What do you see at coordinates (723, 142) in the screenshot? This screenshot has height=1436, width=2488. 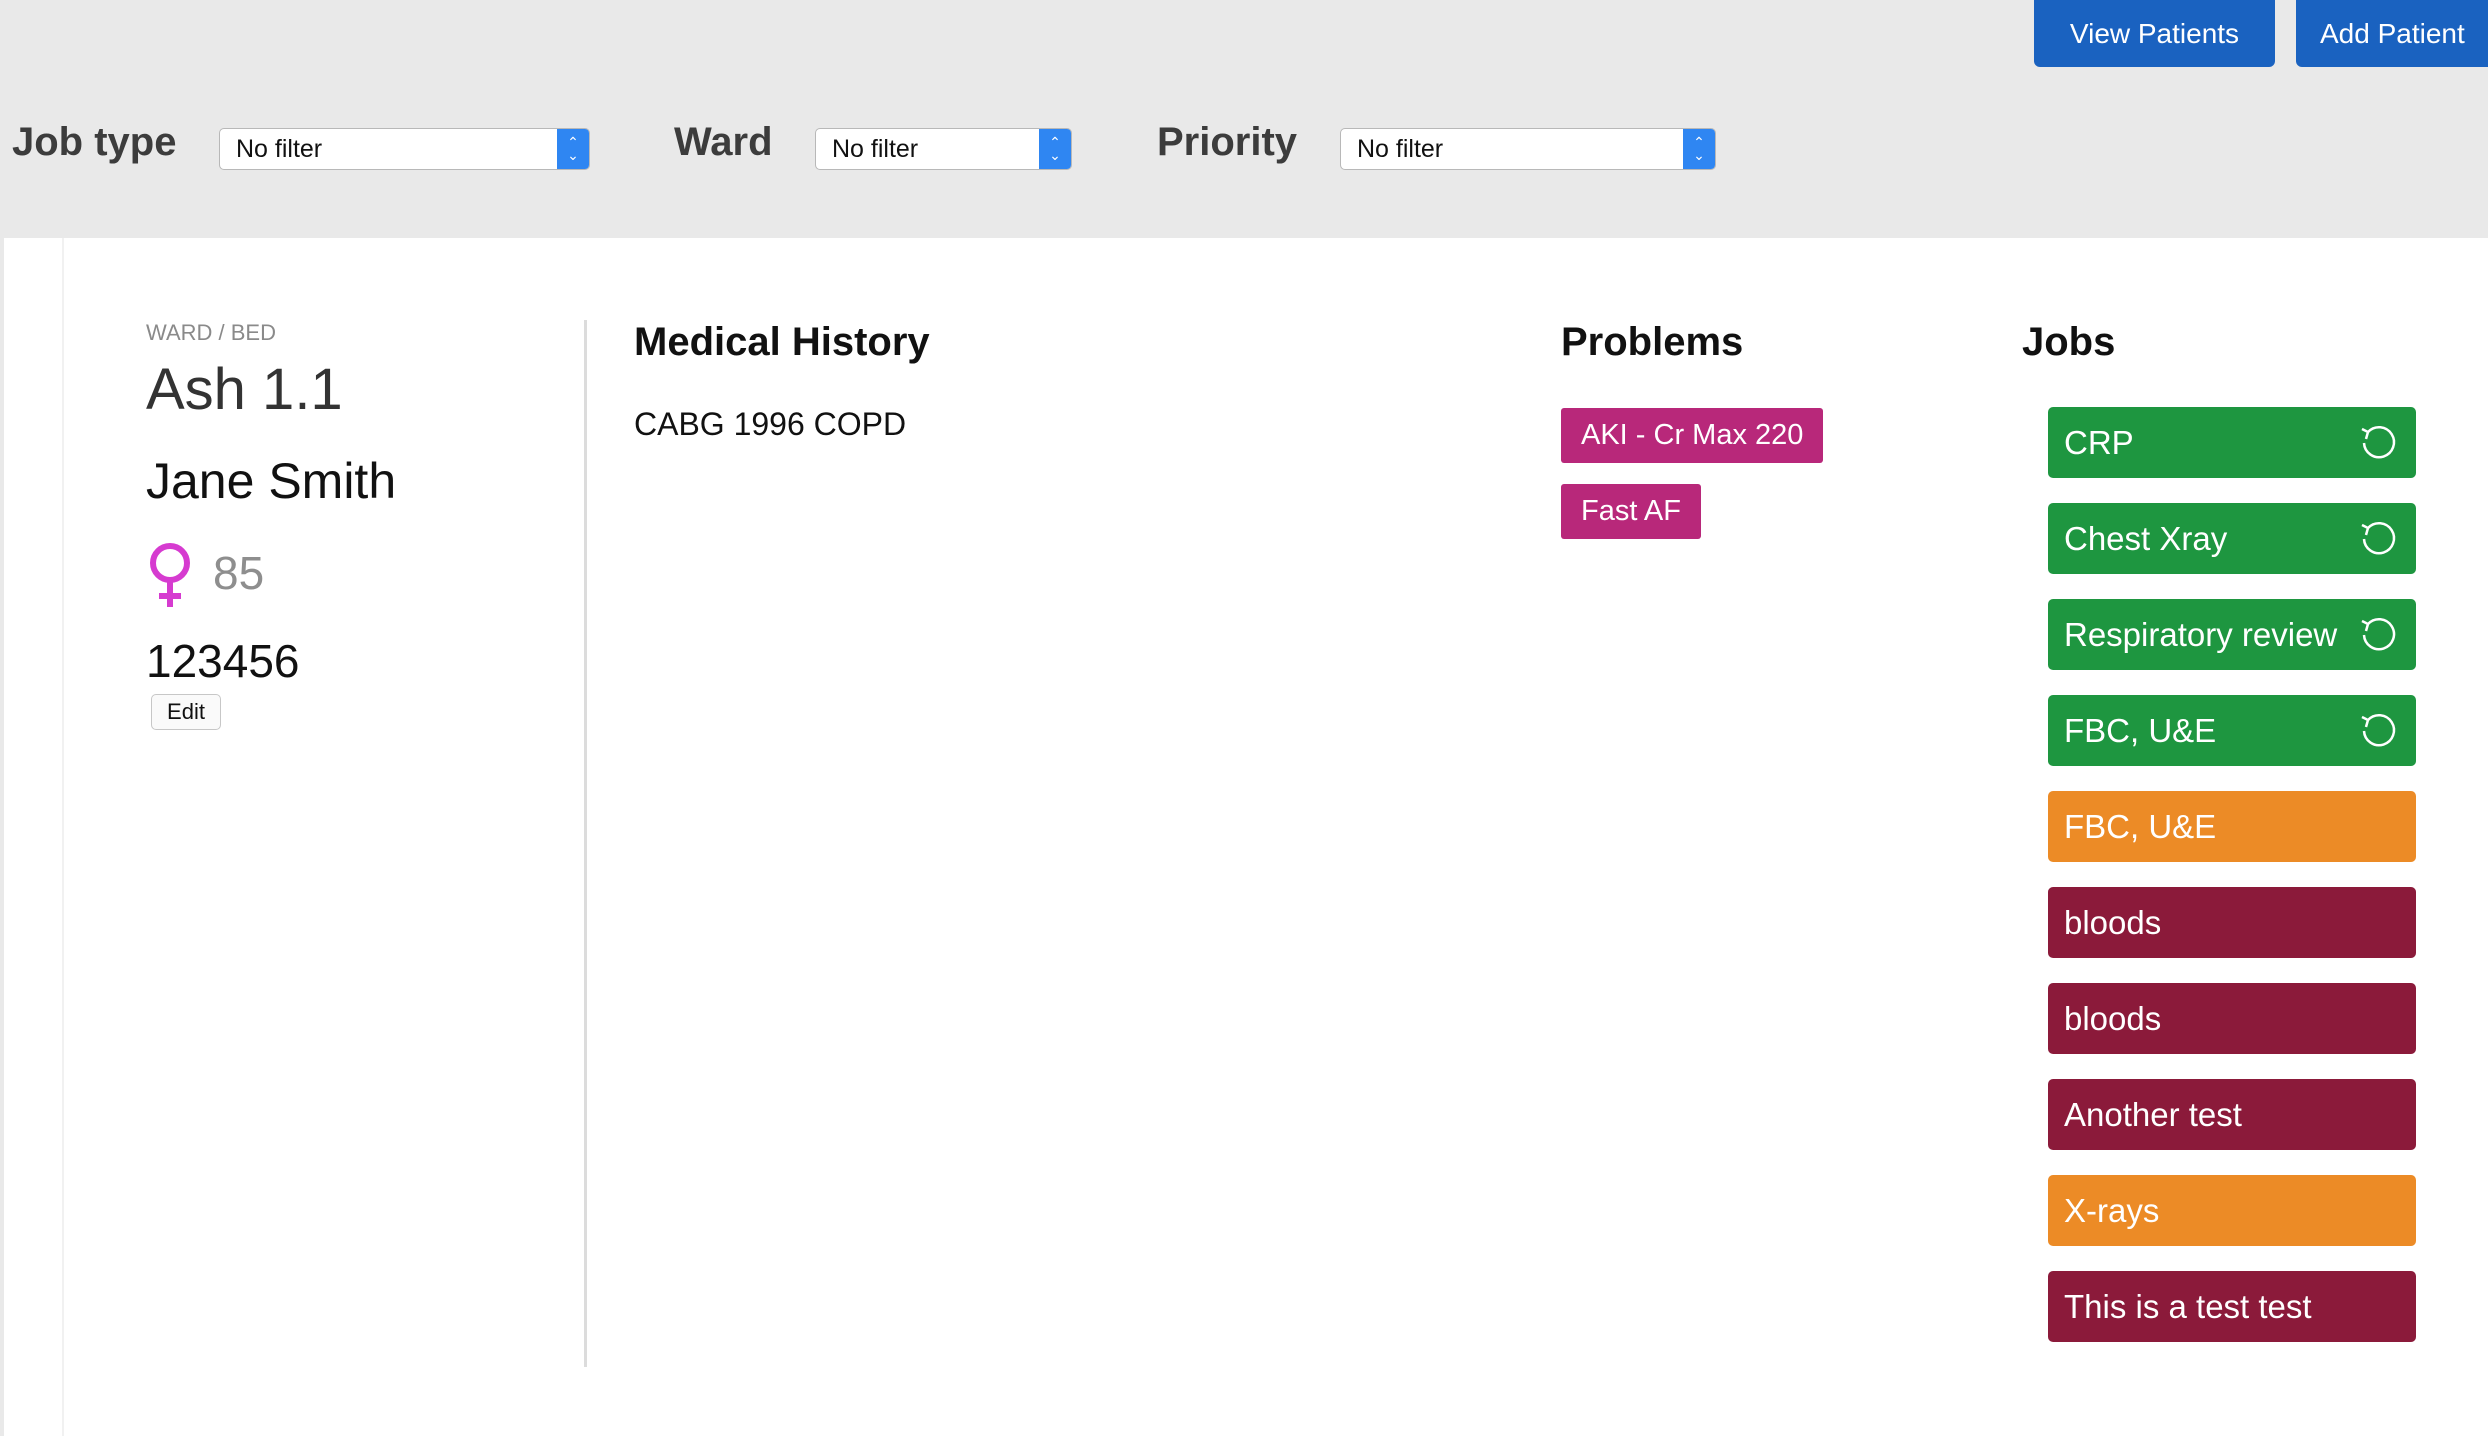 I see `ward-filter-label: Ward` at bounding box center [723, 142].